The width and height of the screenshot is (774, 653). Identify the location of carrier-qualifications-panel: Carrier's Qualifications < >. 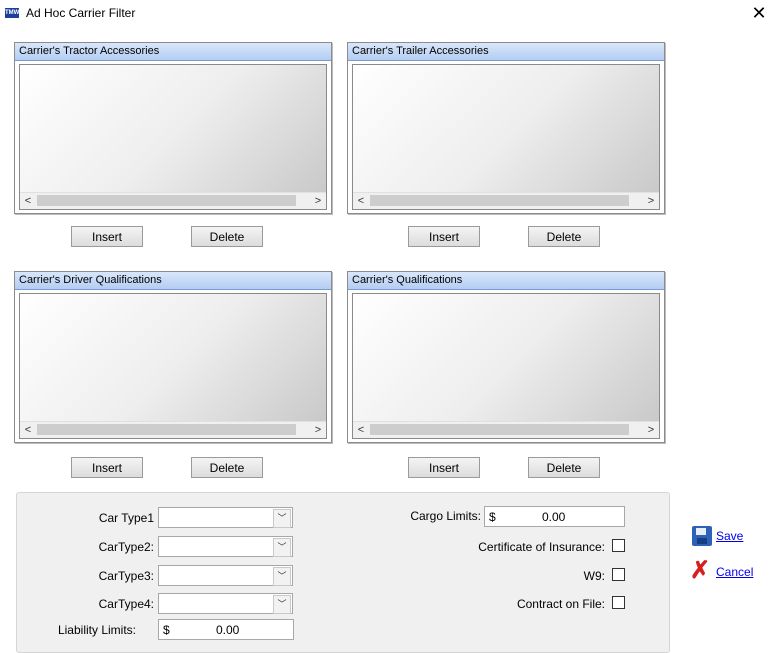
(506, 357).